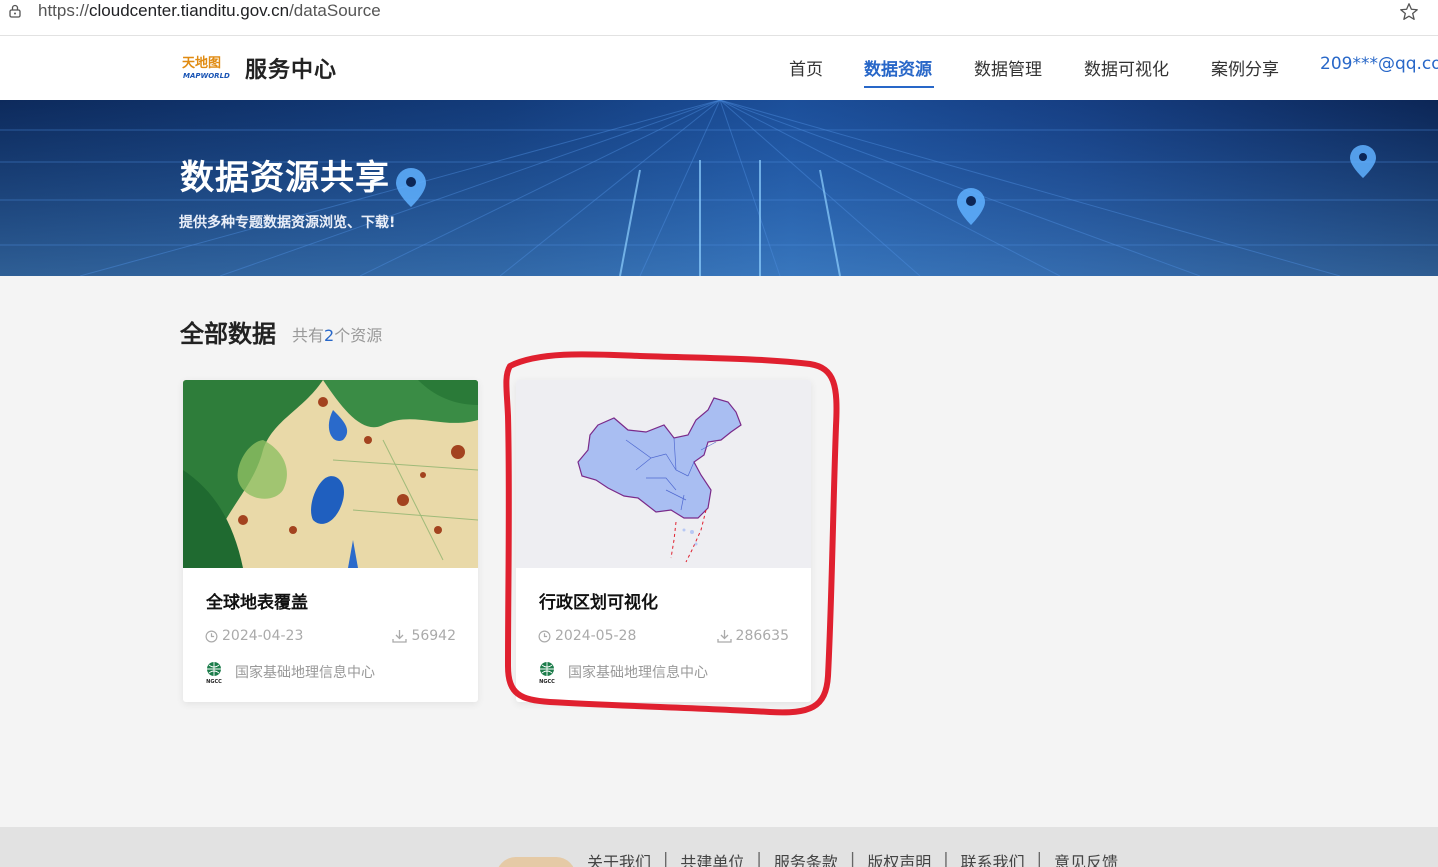 The height and width of the screenshot is (867, 1438). What do you see at coordinates (308, 335) in the screenshot?
I see `count-prefix: 共有` at bounding box center [308, 335].